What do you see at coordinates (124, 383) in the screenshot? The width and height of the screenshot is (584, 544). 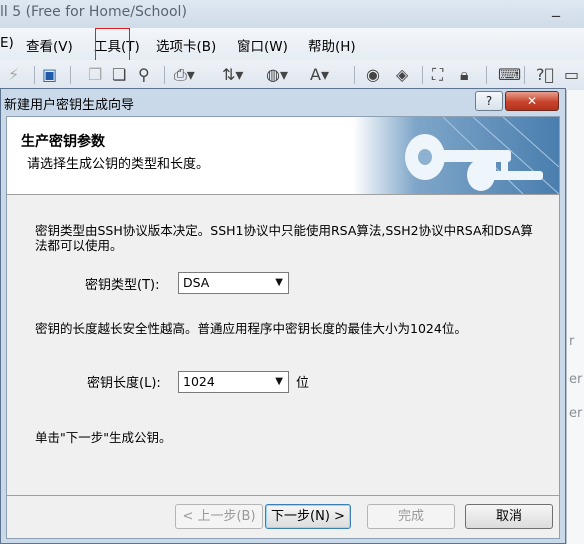 I see `key-length-label: 密钥长度(L):` at bounding box center [124, 383].